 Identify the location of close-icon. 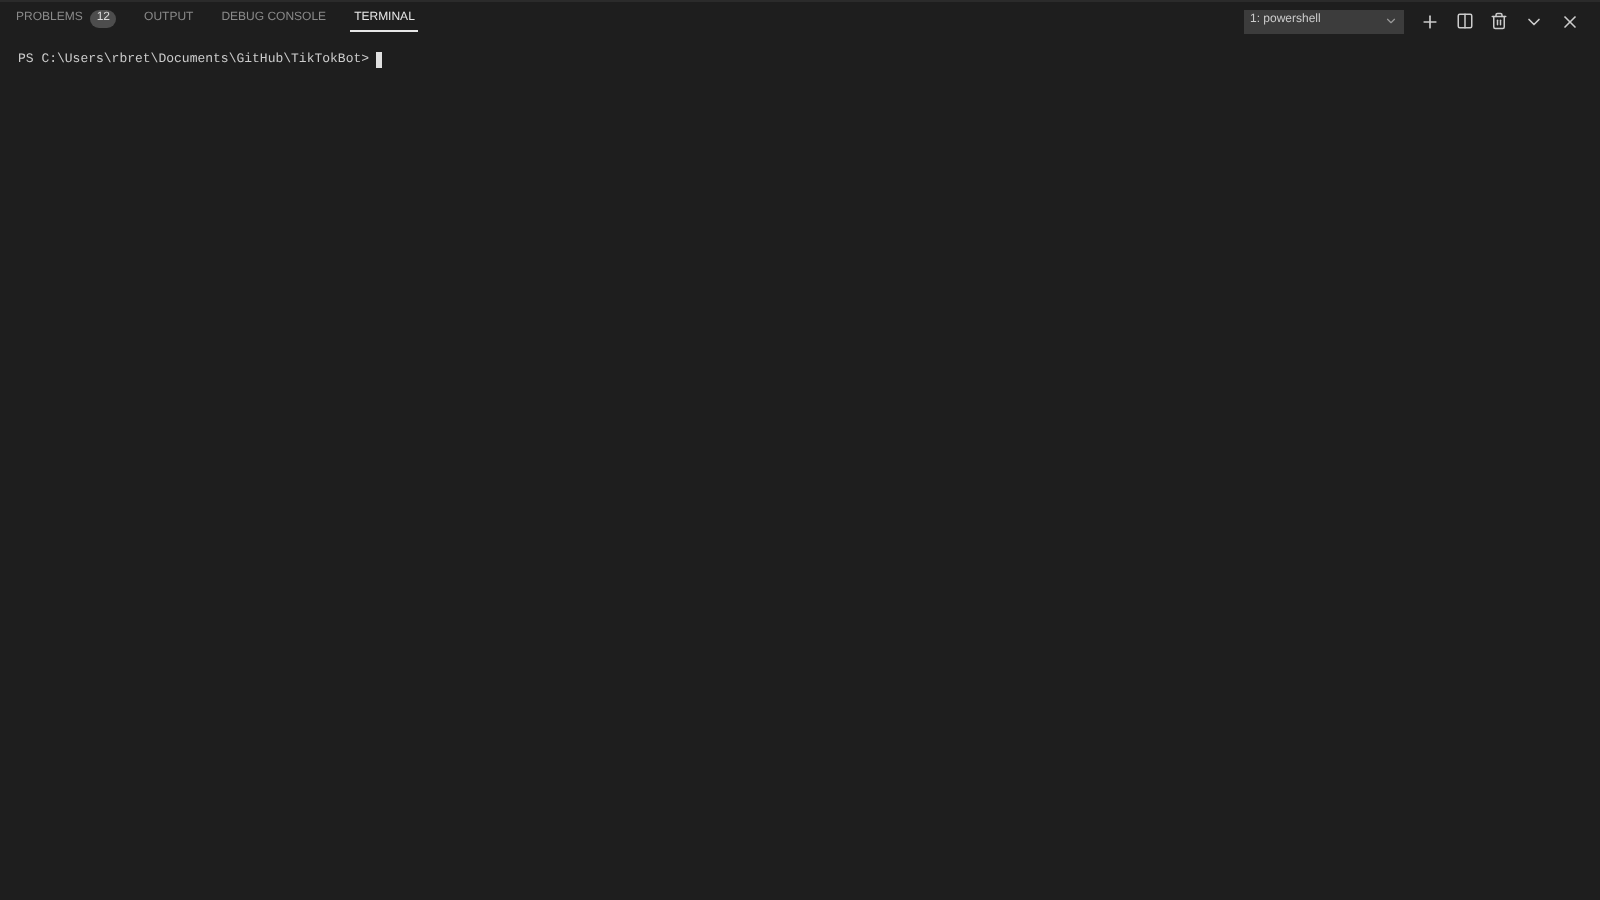
(1570, 21).